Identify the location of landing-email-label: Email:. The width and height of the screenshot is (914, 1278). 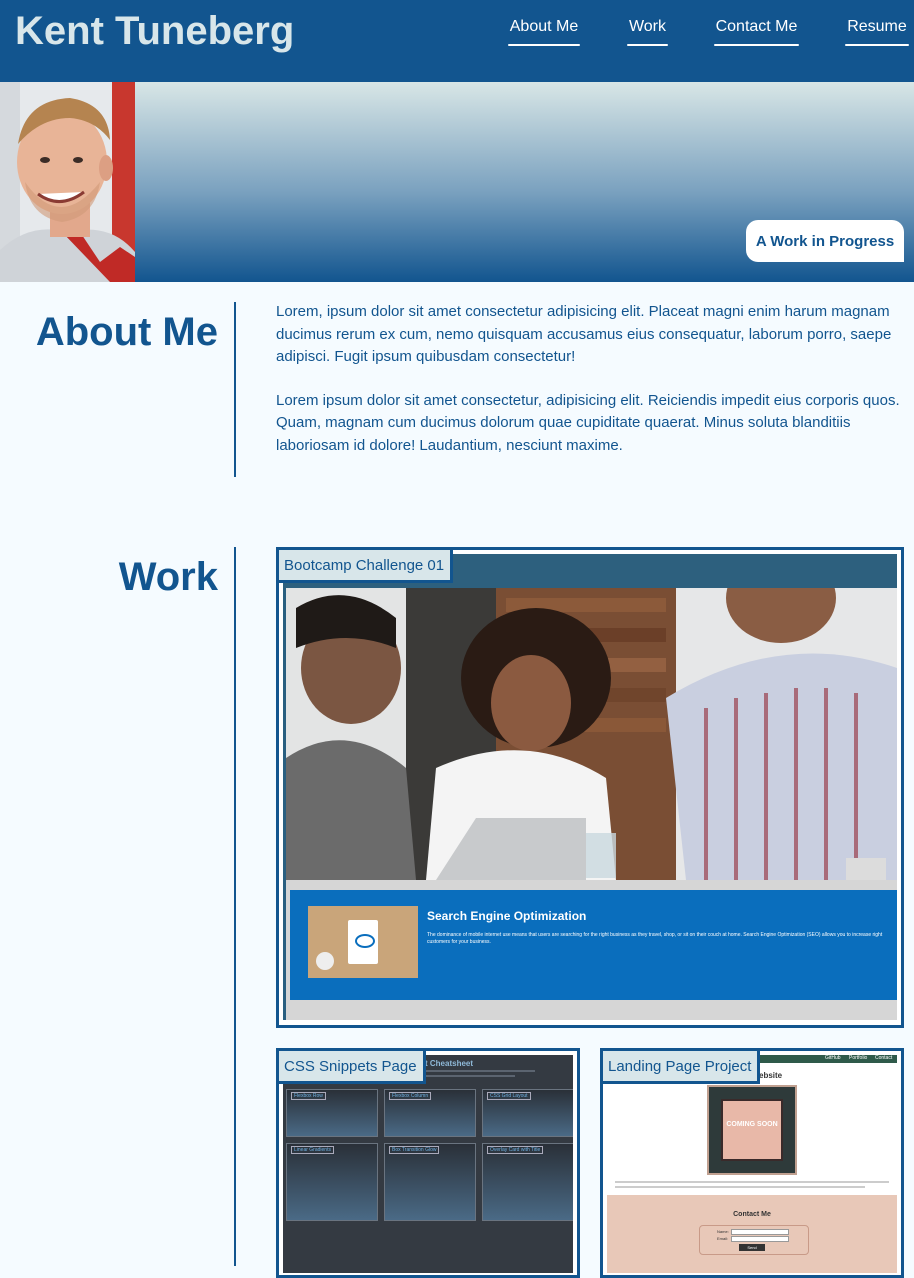
(723, 1238).